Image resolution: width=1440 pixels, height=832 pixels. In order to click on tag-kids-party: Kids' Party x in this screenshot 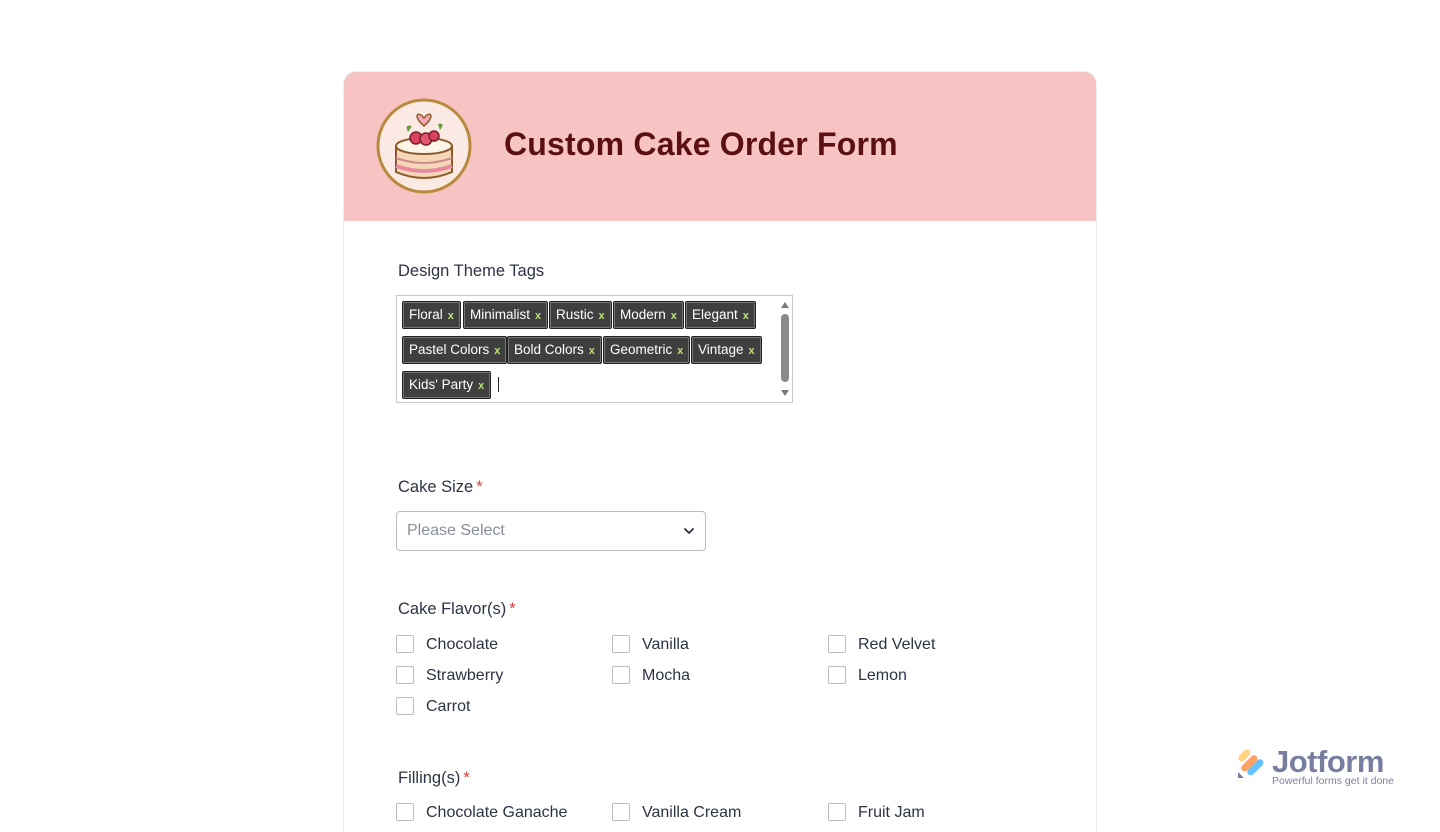, I will do `click(447, 385)`.